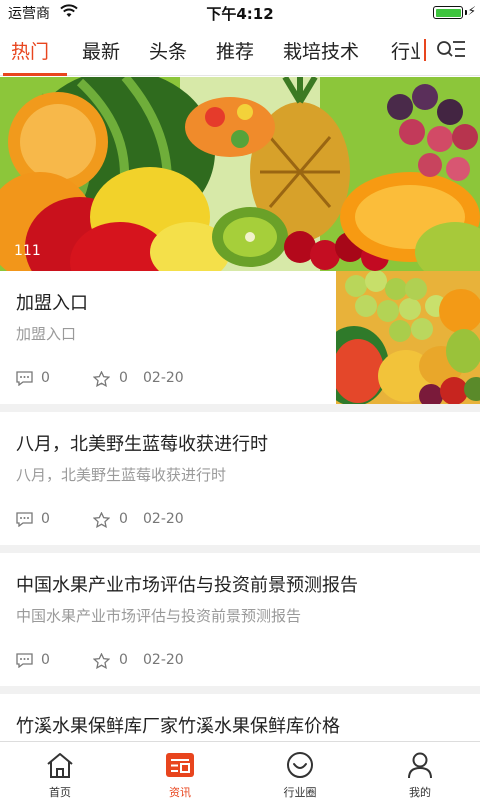 The height and width of the screenshot is (800, 480). Describe the element at coordinates (425, 50) in the screenshot. I see `tab-divider` at that location.